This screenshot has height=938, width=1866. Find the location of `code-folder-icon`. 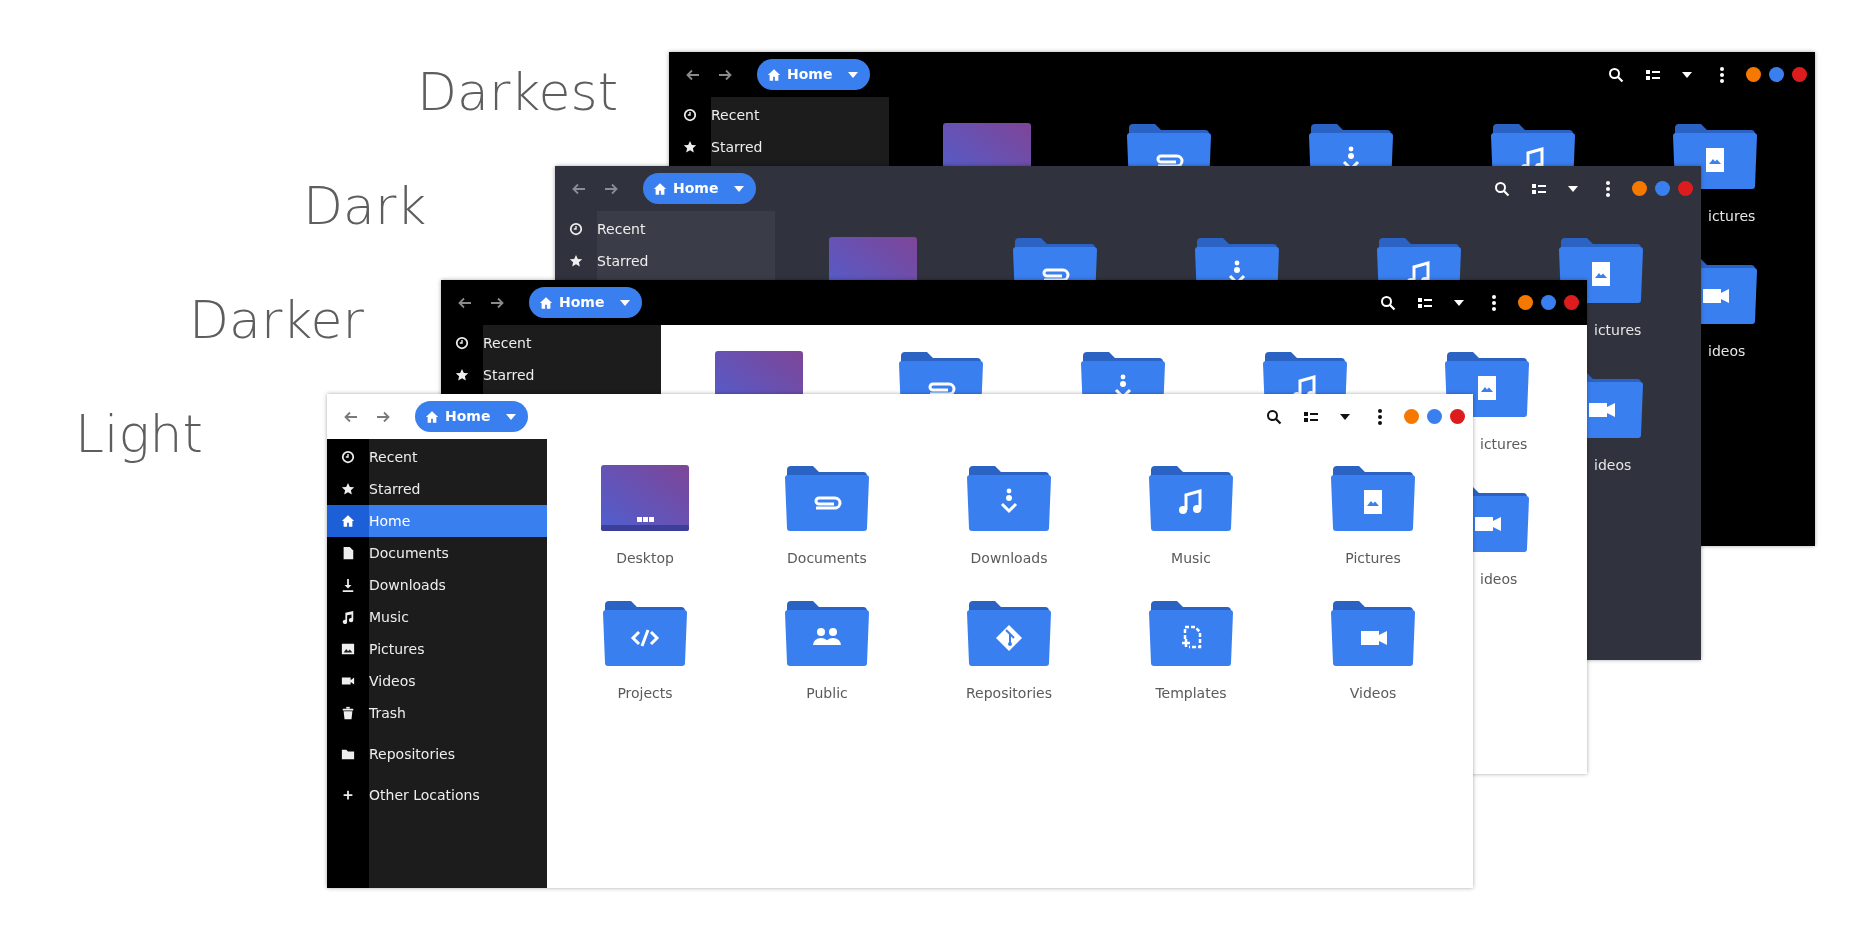

code-folder-icon is located at coordinates (645, 633).